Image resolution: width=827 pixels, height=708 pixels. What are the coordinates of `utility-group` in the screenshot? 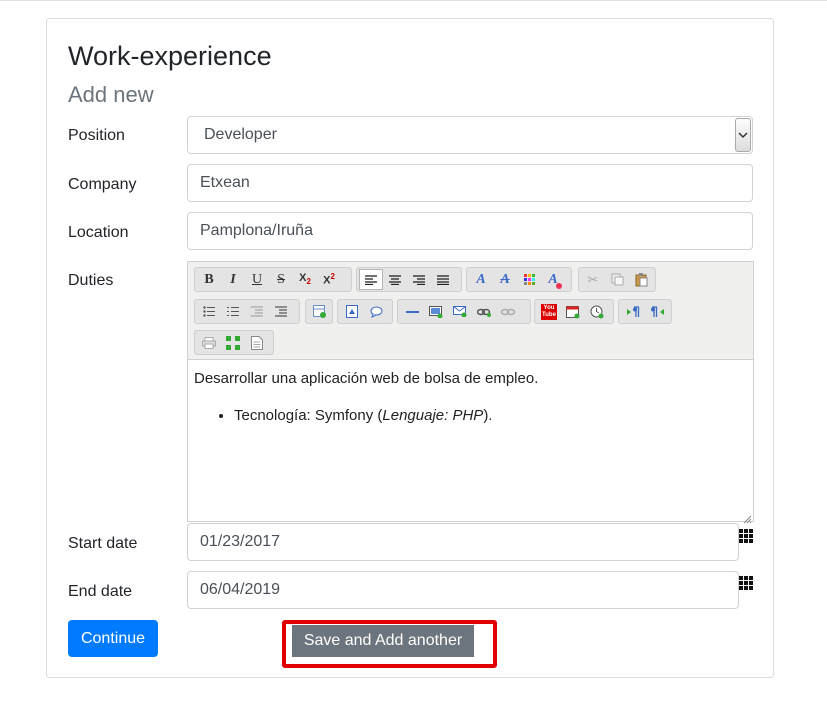 It's located at (234, 342).